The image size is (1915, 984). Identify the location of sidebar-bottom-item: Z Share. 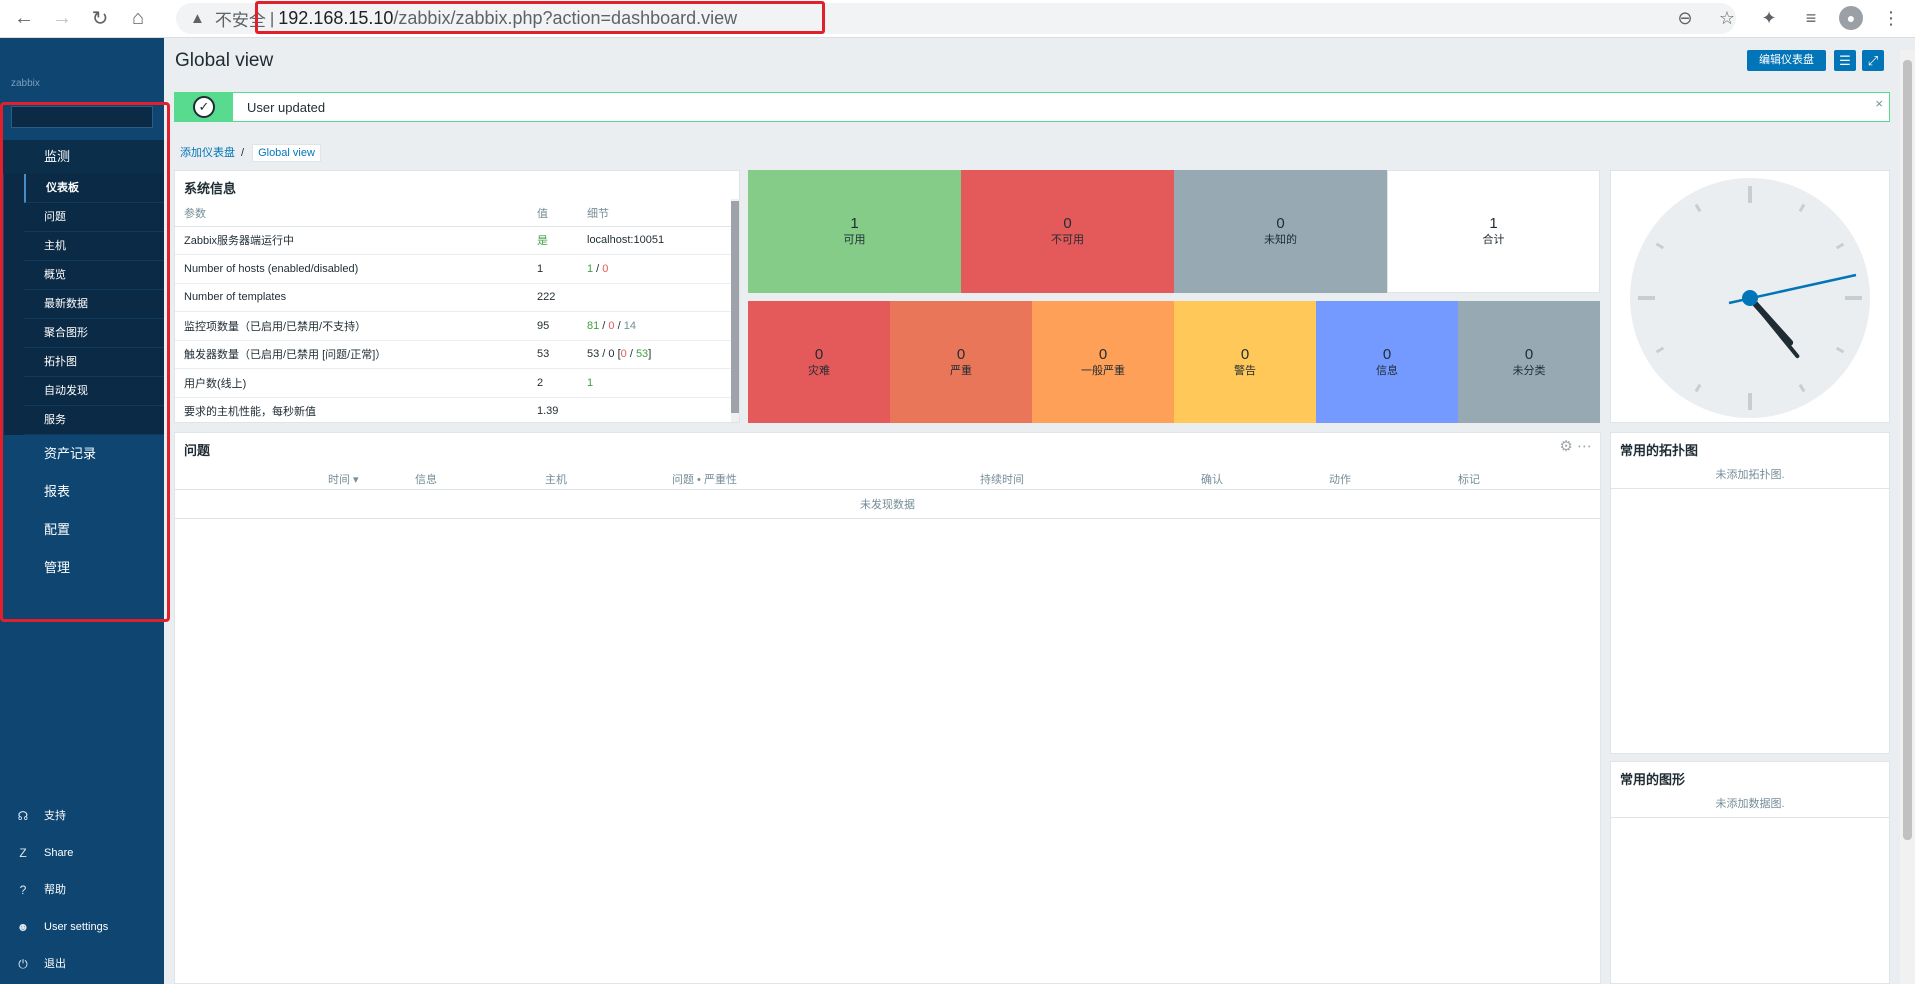
(82, 853).